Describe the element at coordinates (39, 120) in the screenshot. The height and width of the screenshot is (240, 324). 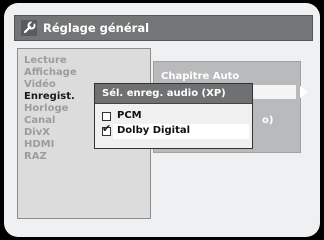
I see `menu-item-canal: Canal` at that location.